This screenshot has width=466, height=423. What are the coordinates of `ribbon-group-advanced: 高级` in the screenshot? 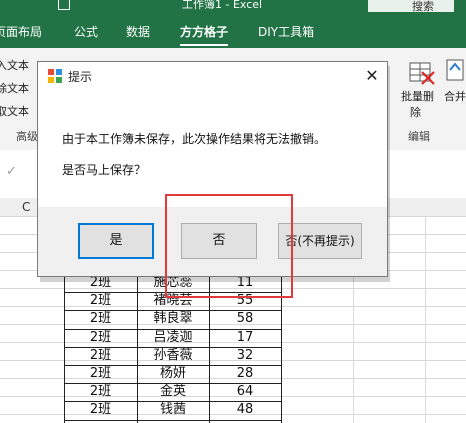 It's located at (27, 136).